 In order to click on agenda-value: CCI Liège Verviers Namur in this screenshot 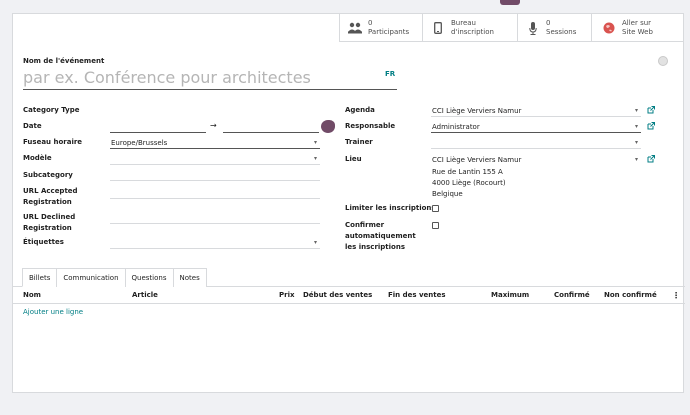, I will do `click(476, 111)`.